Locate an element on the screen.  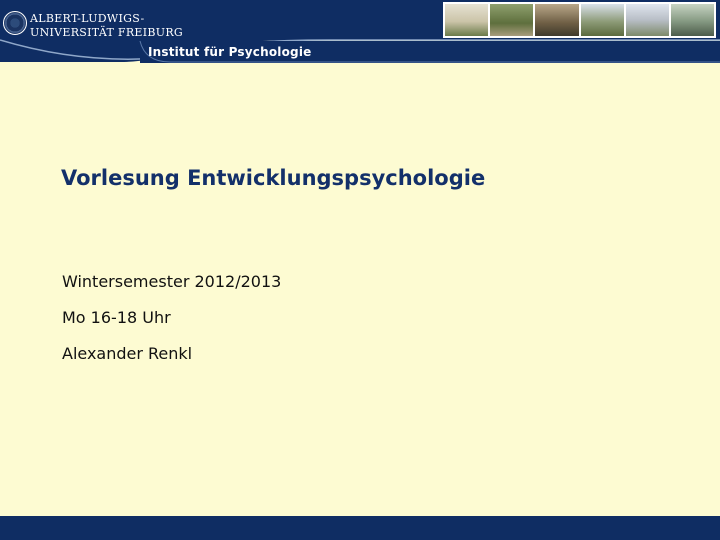
logo-text-line-1: ALBERT-LUDWIGS- is located at coordinates (87, 18).